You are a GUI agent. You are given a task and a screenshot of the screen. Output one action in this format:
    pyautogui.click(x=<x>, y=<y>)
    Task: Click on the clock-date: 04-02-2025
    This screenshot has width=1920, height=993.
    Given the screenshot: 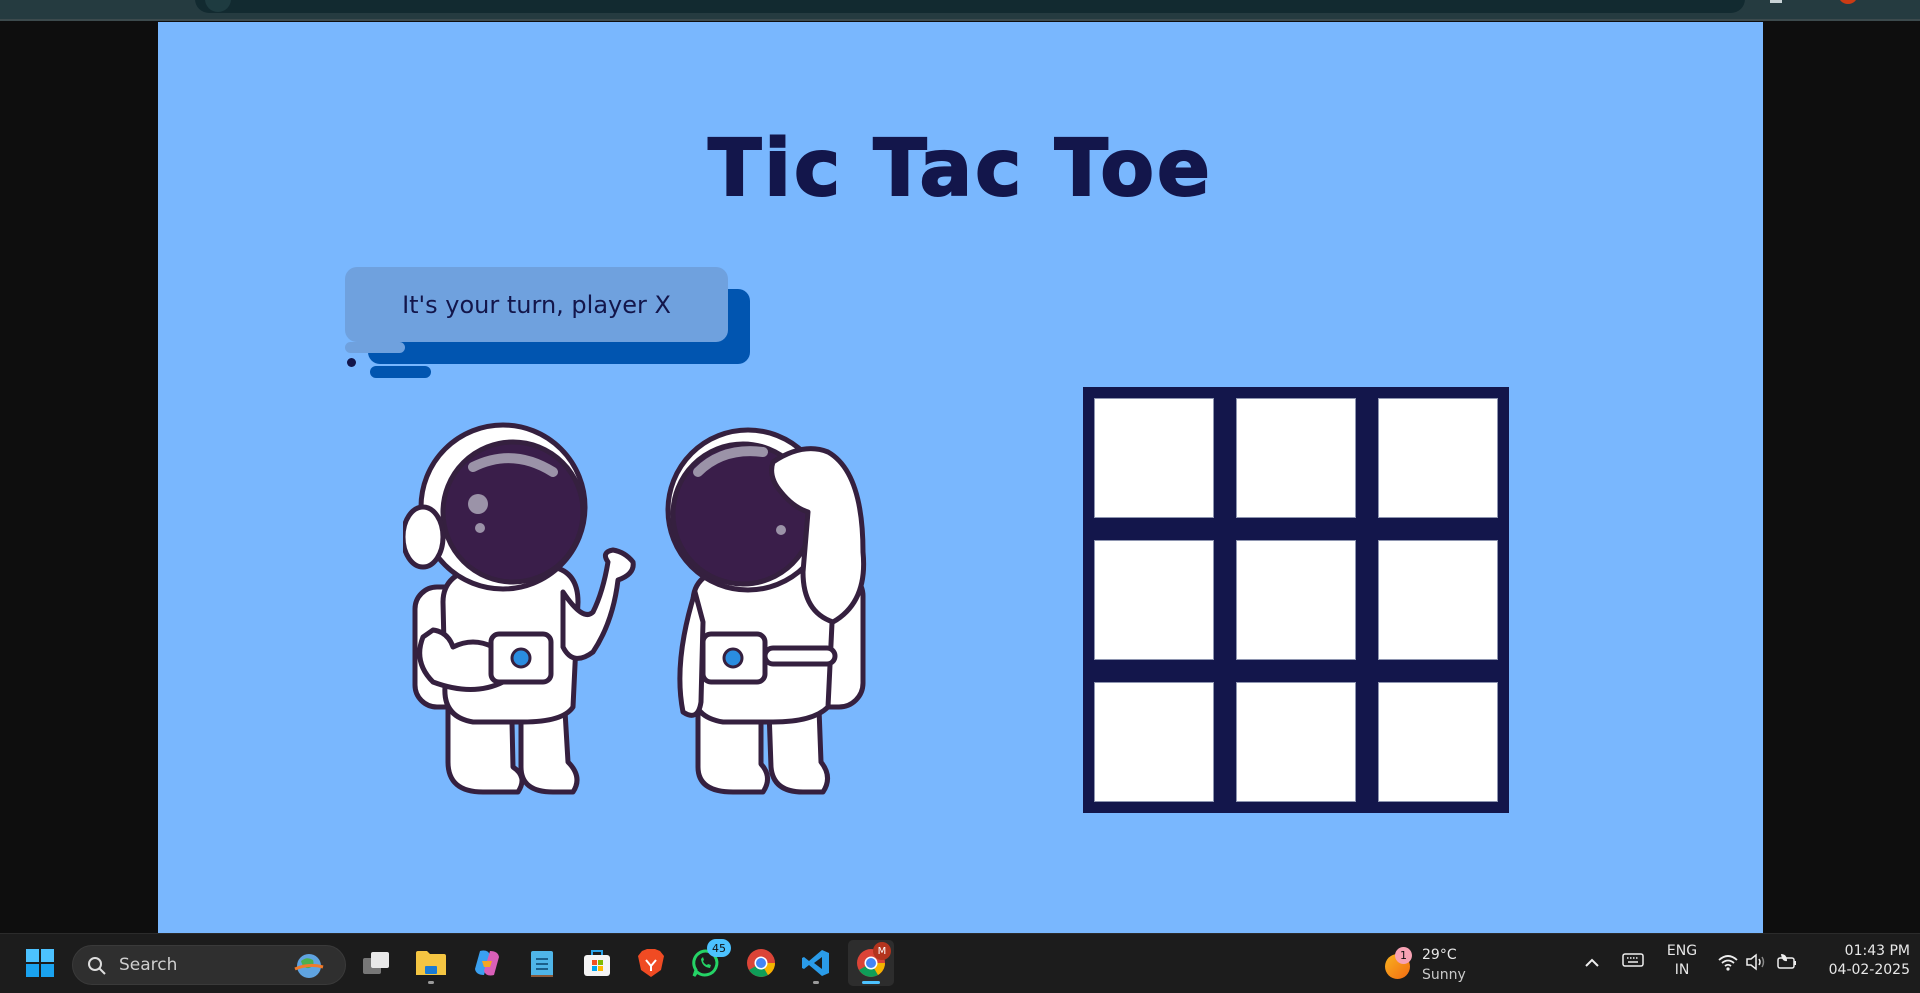 What is the action you would take?
    pyautogui.click(x=1869, y=970)
    